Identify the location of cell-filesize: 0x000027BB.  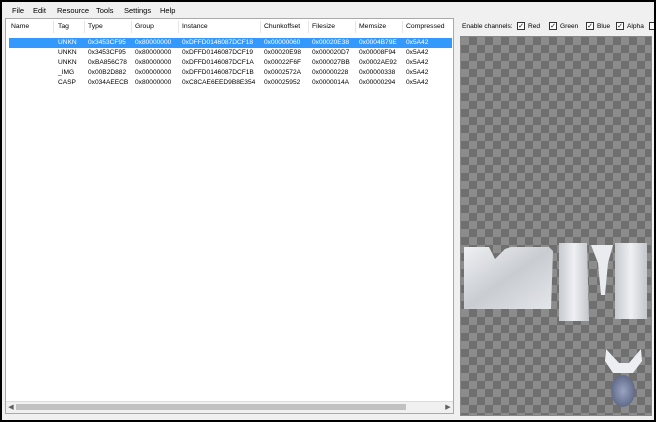
(331, 62).